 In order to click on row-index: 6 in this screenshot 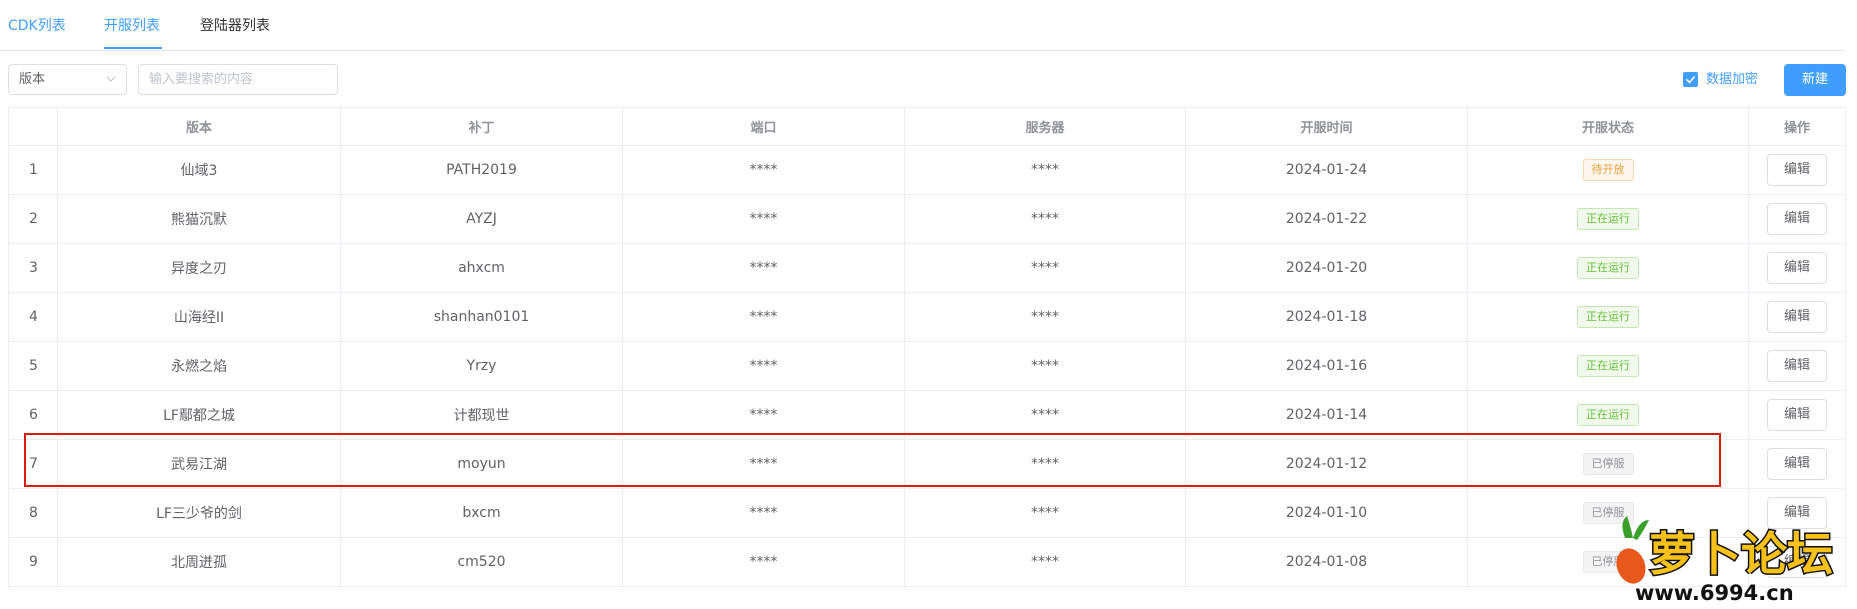, I will do `click(33, 415)`.